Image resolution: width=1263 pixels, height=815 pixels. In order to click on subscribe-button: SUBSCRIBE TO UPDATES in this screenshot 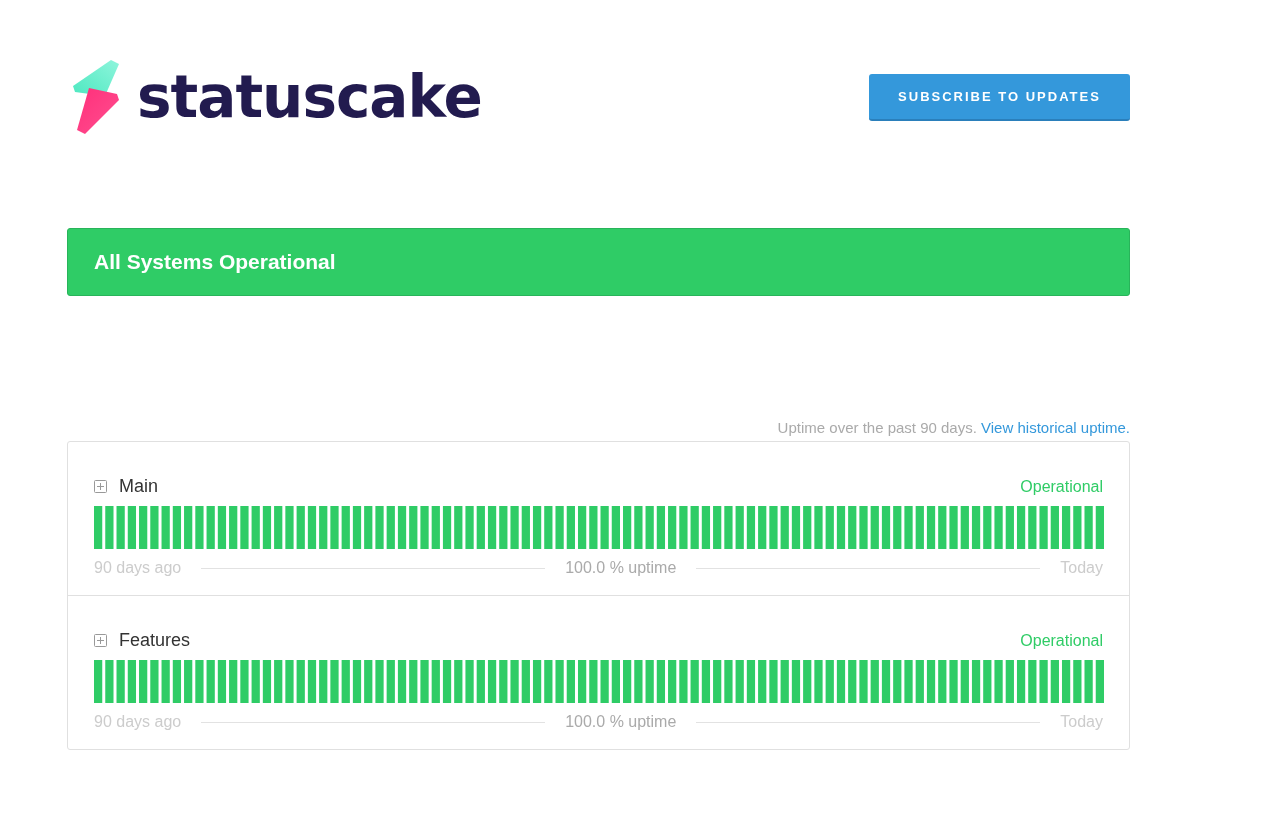, I will do `click(999, 97)`.